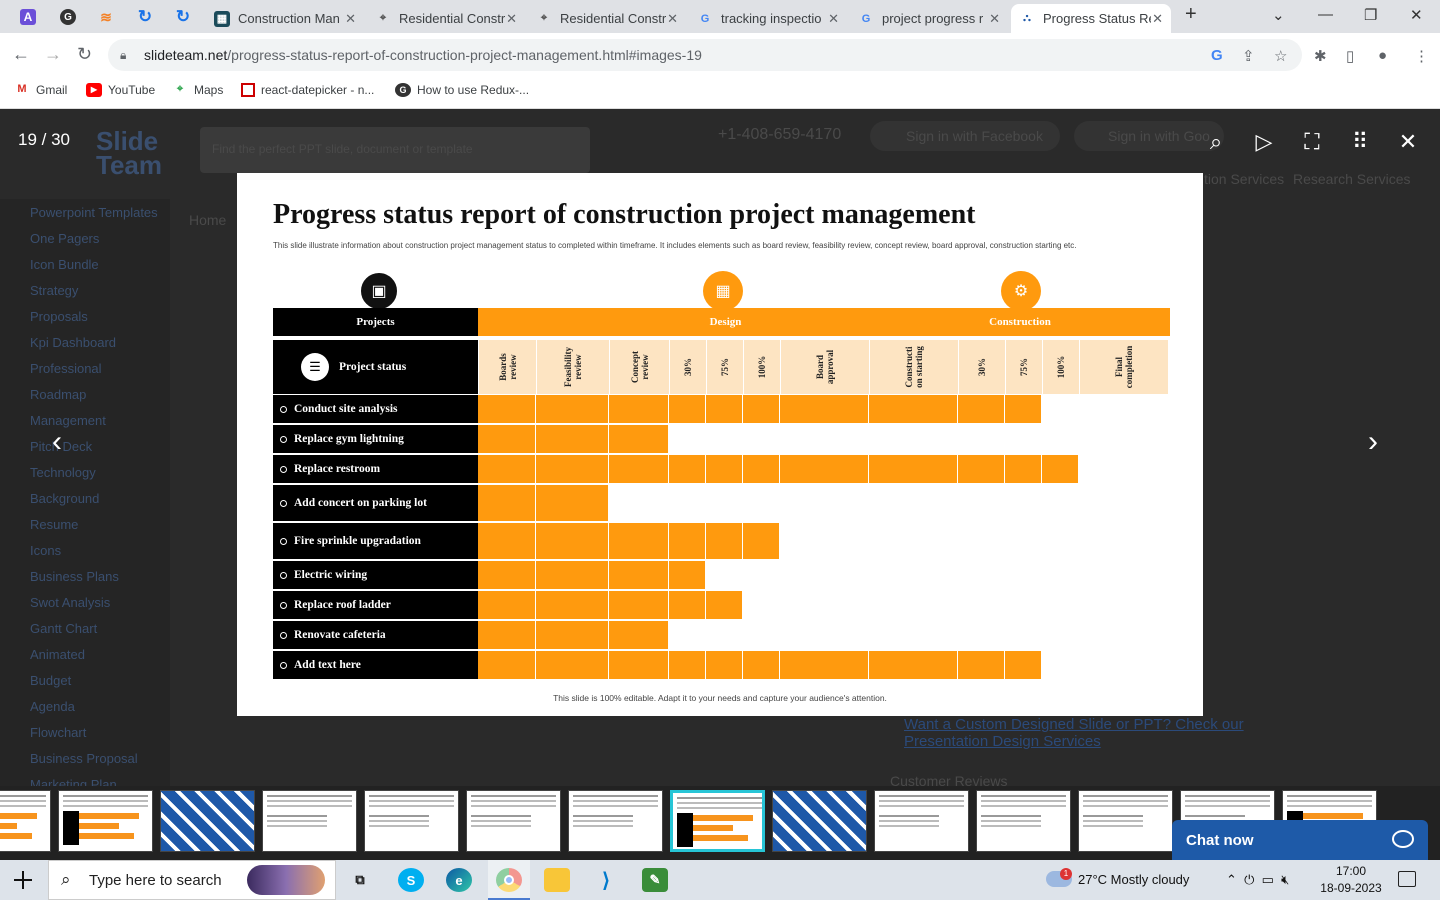 This screenshot has height=900, width=1440. I want to click on task-view-icon: ⧉, so click(360, 880).